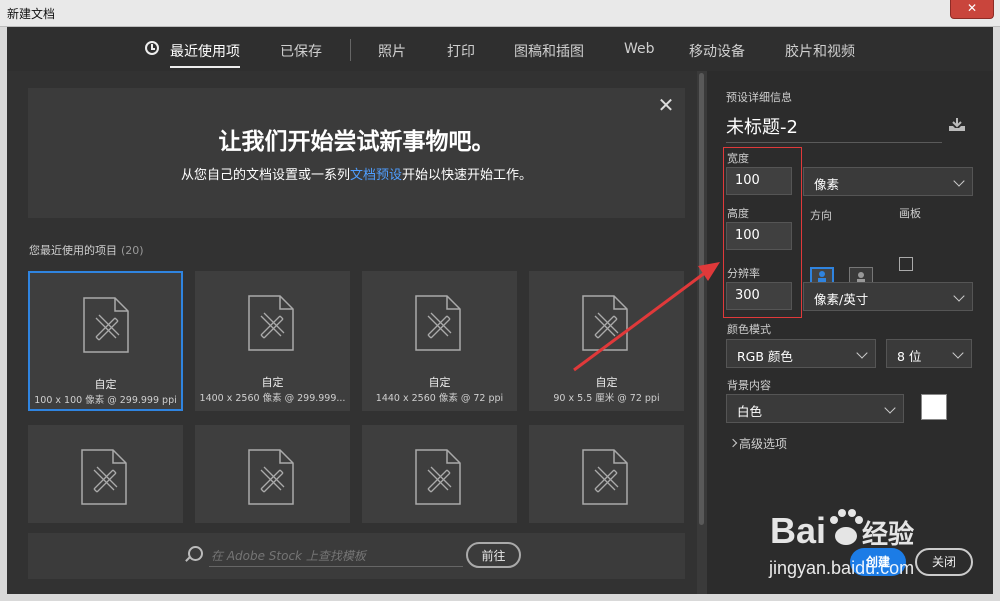 The height and width of the screenshot is (601, 1000). Describe the element at coordinates (31, 14) in the screenshot. I see `window-title: 新建文档` at that location.